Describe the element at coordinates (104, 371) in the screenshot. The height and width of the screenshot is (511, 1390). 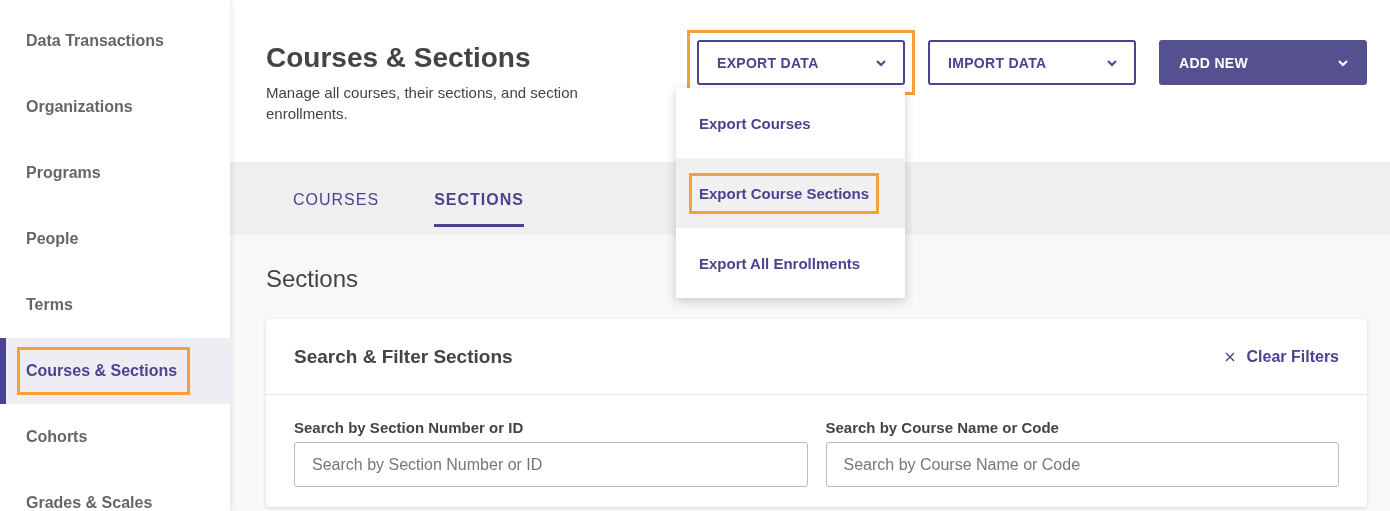
I see `sidebar-item-label: Courses & Sections` at that location.